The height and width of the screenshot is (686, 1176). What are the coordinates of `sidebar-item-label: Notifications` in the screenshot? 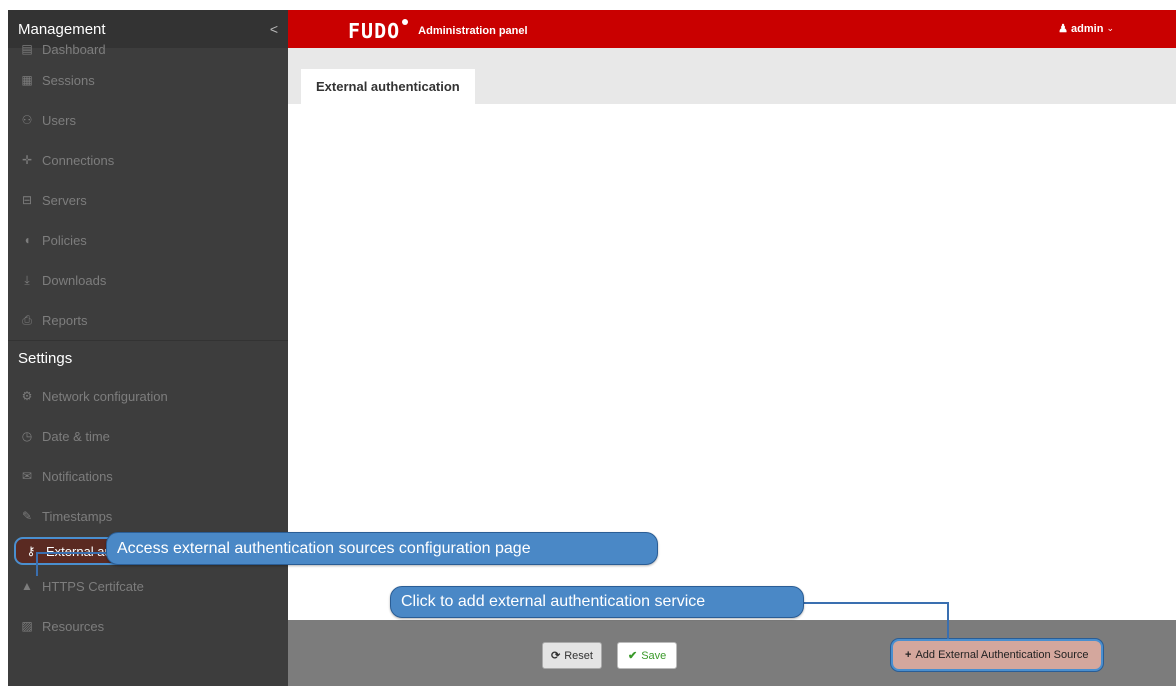 It's located at (77, 476).